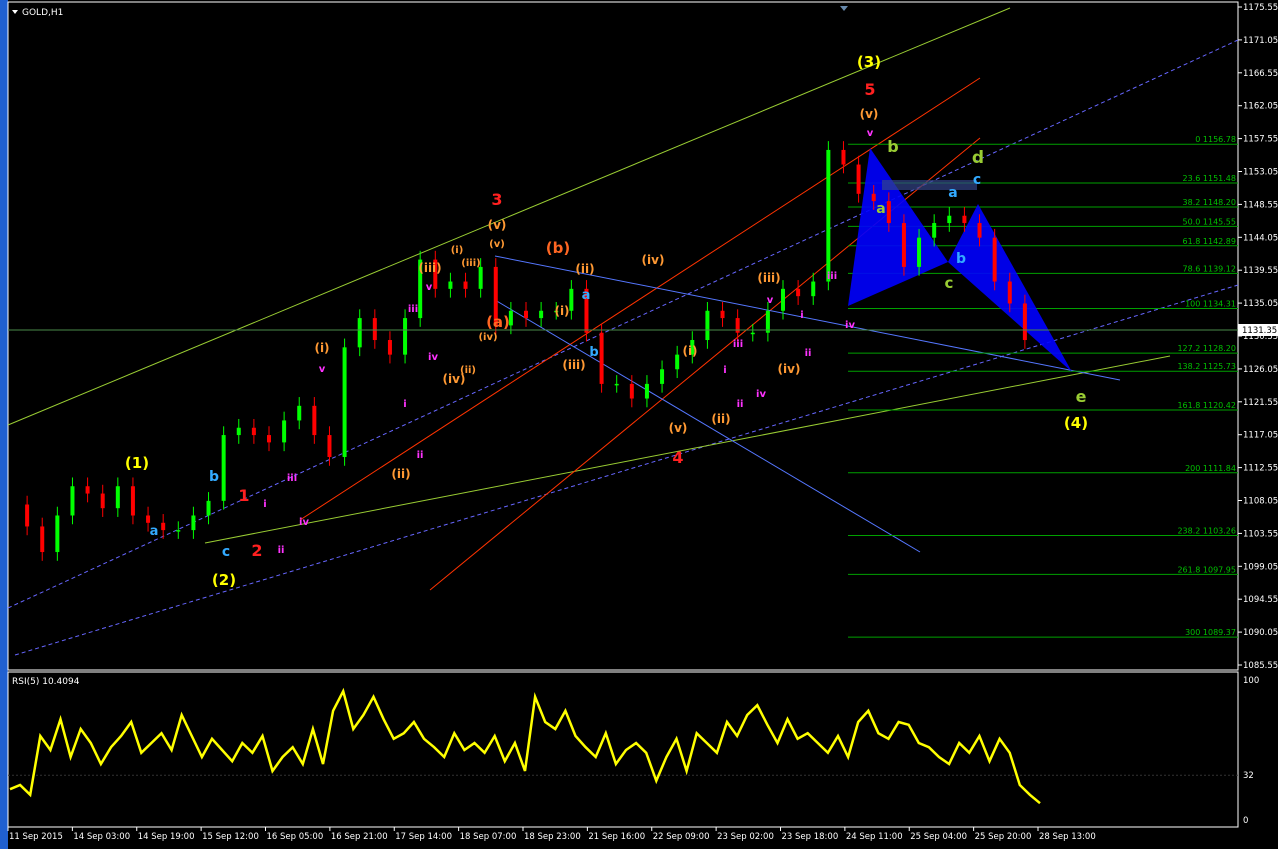  I want to click on fib-price: 1139.12, so click(1219, 268).